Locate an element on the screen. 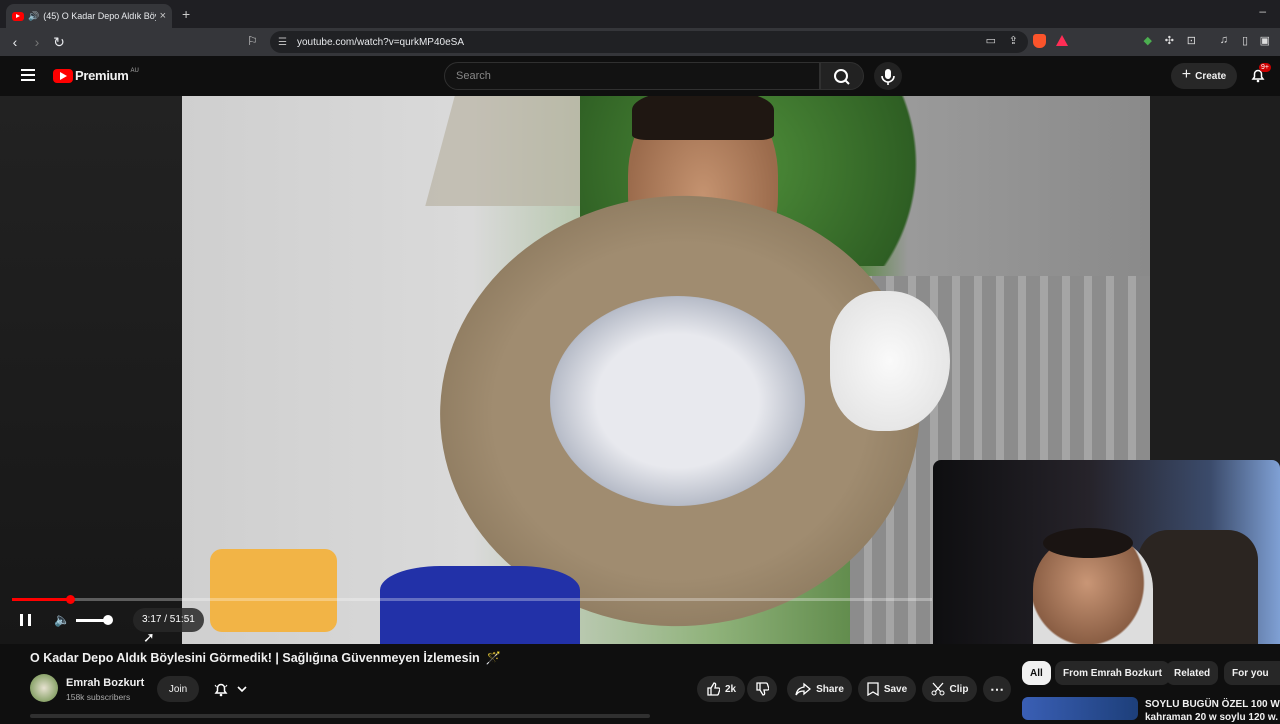 The height and width of the screenshot is (724, 1280). channel-name: Emrah Bozkurt is located at coordinates (105, 683).